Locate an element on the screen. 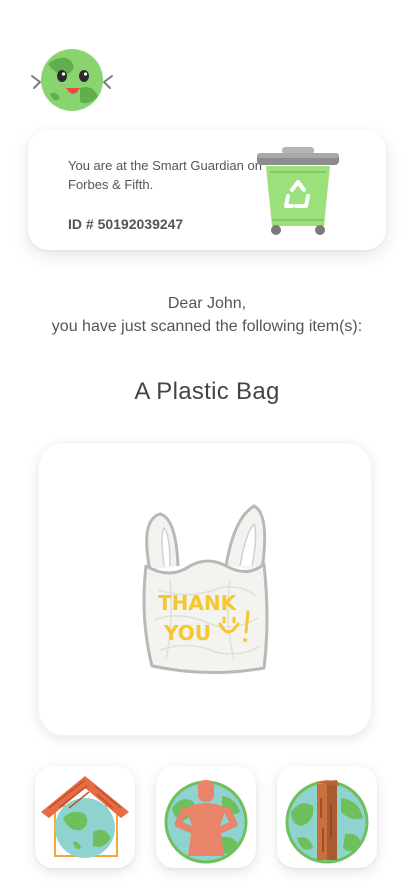 The height and width of the screenshot is (896, 414). earth-tree-tile is located at coordinates (327, 817).